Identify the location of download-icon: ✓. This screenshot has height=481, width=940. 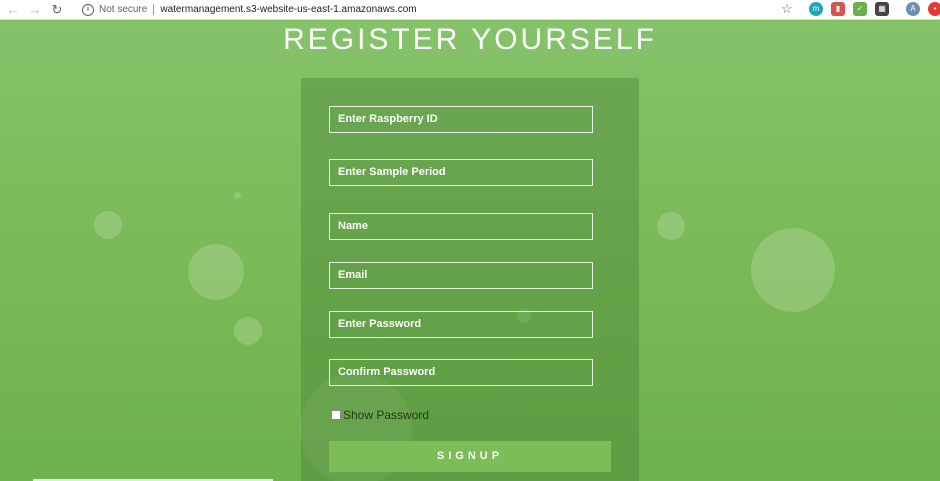
(860, 9).